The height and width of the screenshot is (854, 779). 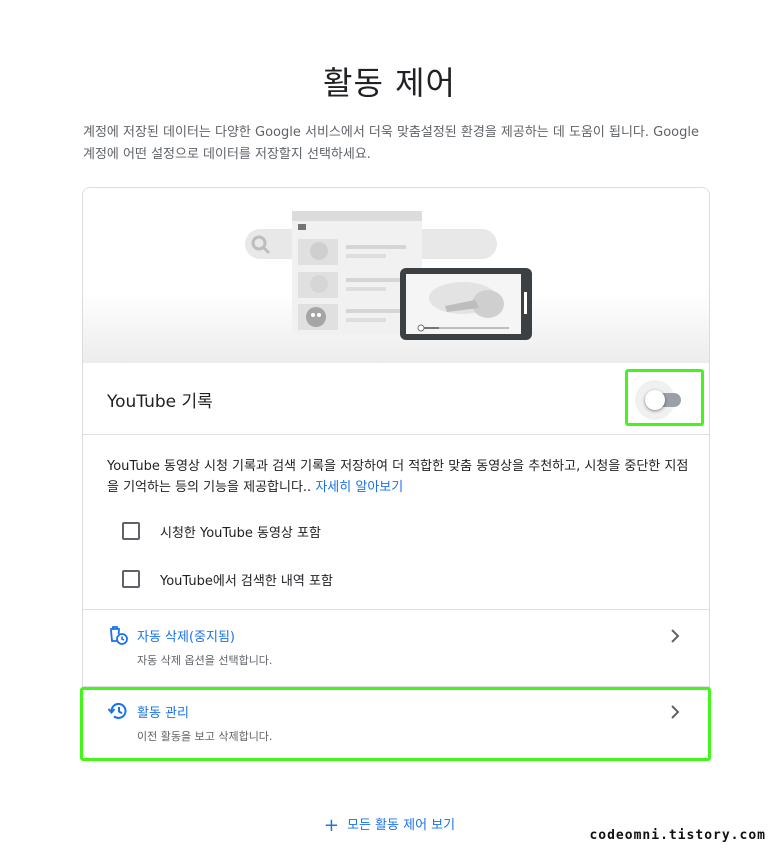 What do you see at coordinates (331, 825) in the screenshot?
I see `plus-icon: +` at bounding box center [331, 825].